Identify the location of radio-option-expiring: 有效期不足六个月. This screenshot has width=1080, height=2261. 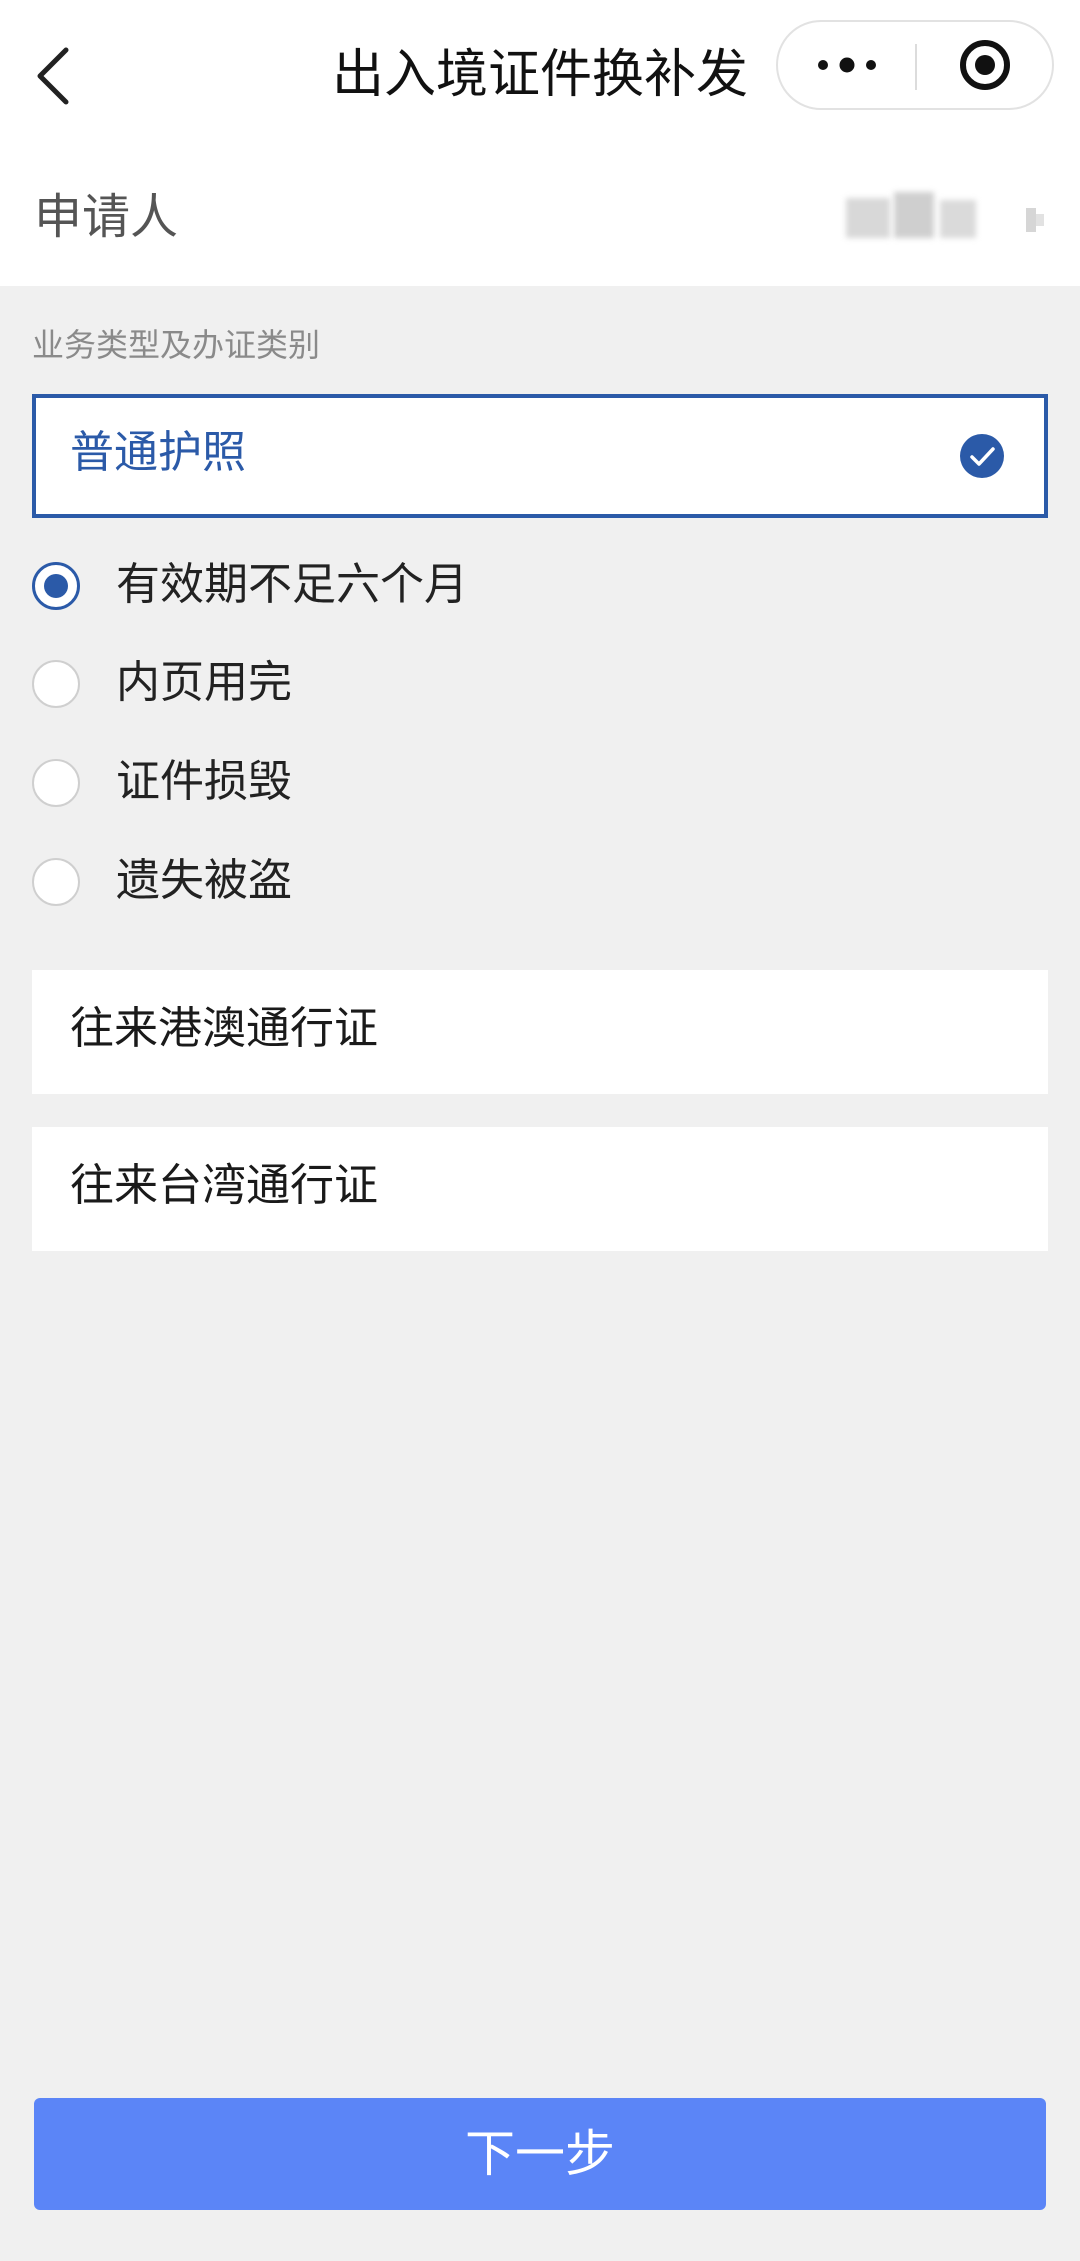
(382, 587).